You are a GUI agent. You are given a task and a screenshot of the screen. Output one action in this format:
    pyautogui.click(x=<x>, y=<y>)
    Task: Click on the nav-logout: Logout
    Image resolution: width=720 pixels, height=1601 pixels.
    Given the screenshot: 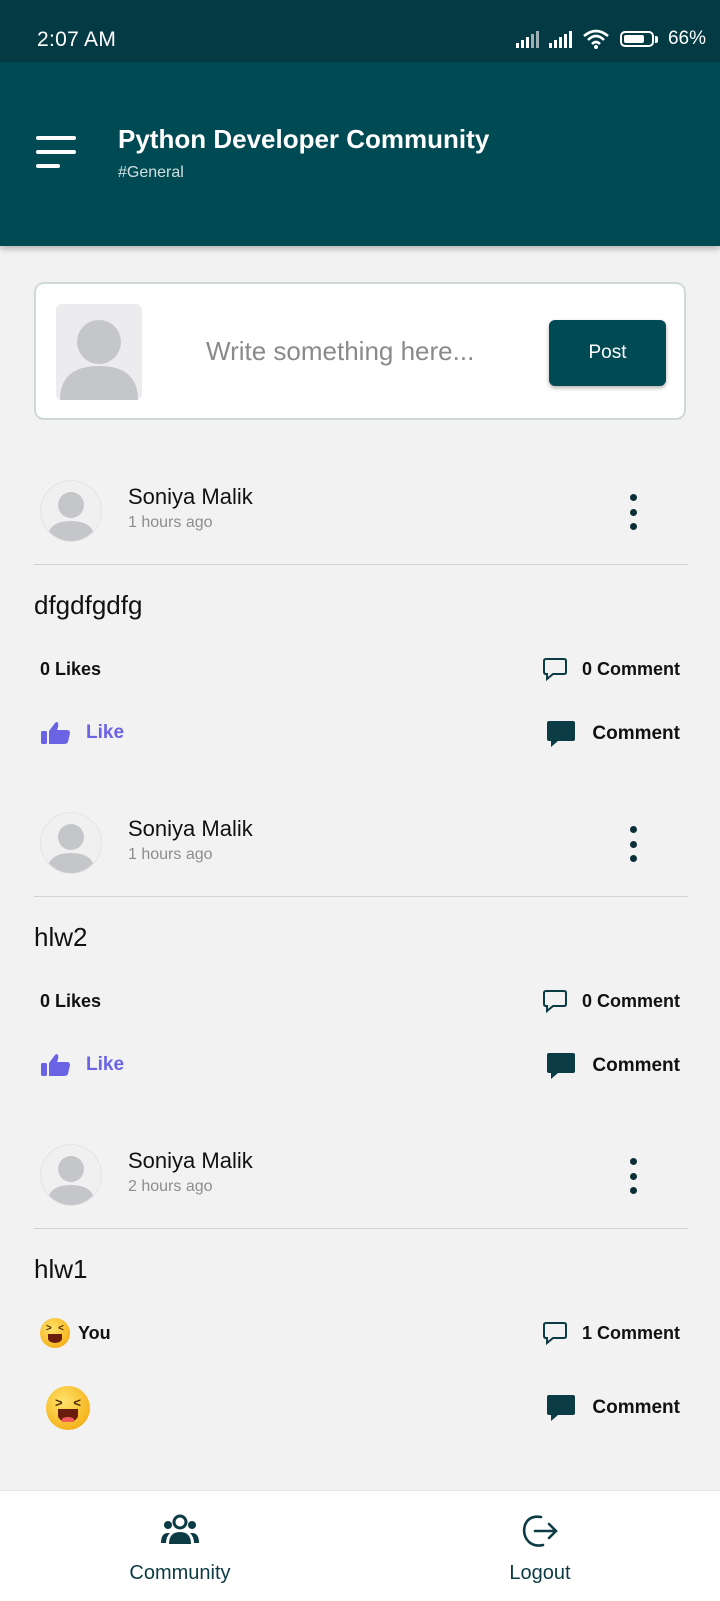 What is the action you would take?
    pyautogui.click(x=540, y=1546)
    